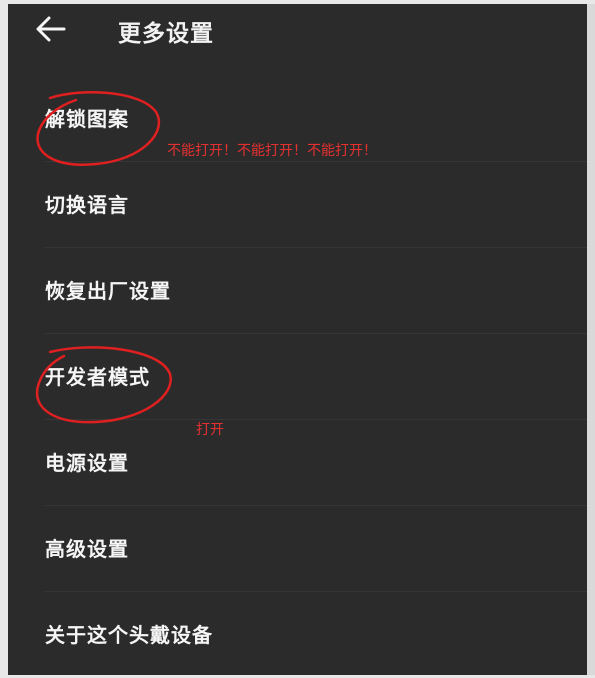  What do you see at coordinates (87, 463) in the screenshot?
I see `menu-item-label: 电源设置` at bounding box center [87, 463].